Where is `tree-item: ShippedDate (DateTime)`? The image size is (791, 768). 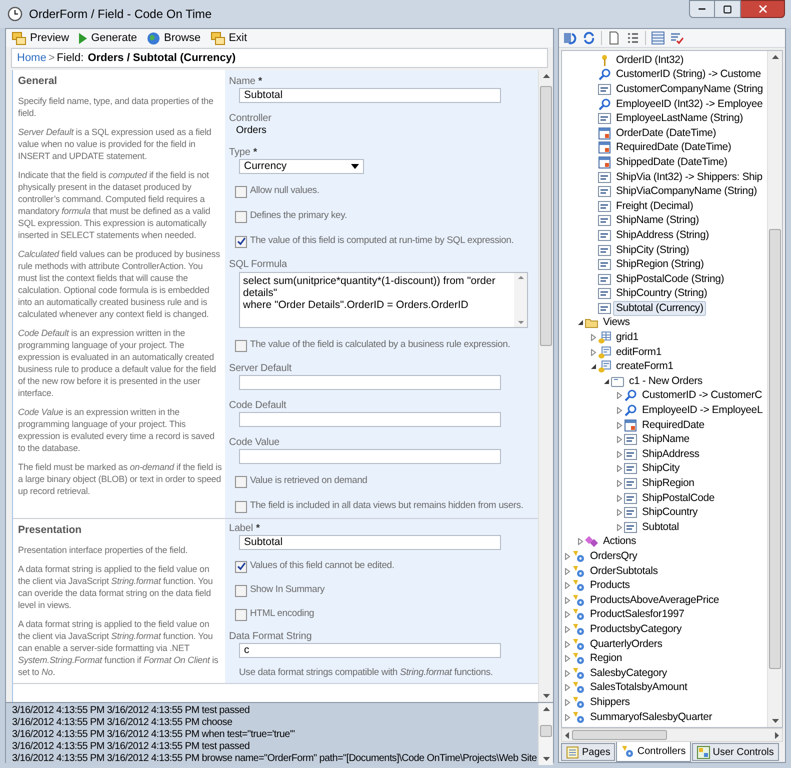
tree-item: ShippedDate (DateTime) is located at coordinates (671, 162).